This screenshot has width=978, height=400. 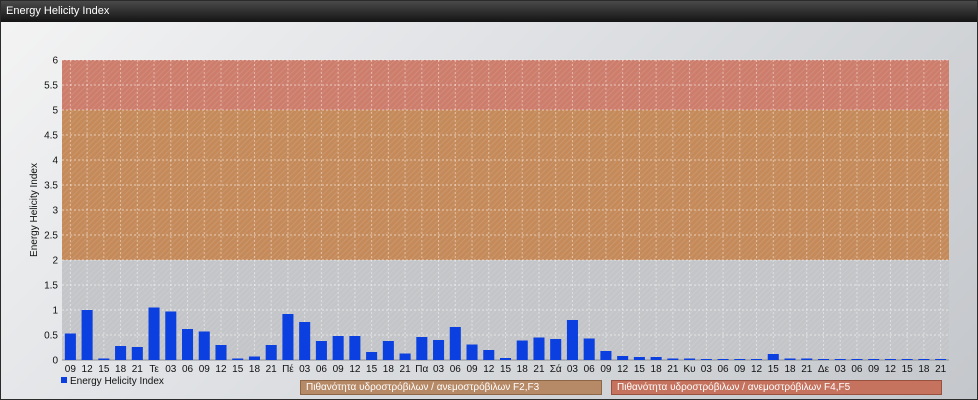 I want to click on y-tick-label: 6, so click(x=55, y=61).